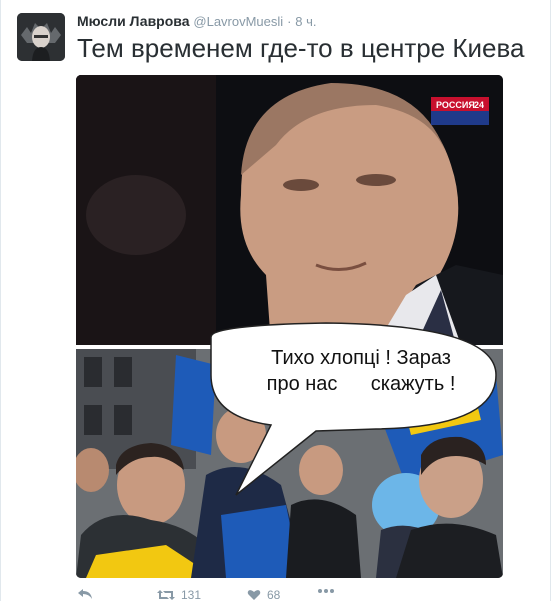  I want to click on timestamp: 8 ч., so click(305, 21).